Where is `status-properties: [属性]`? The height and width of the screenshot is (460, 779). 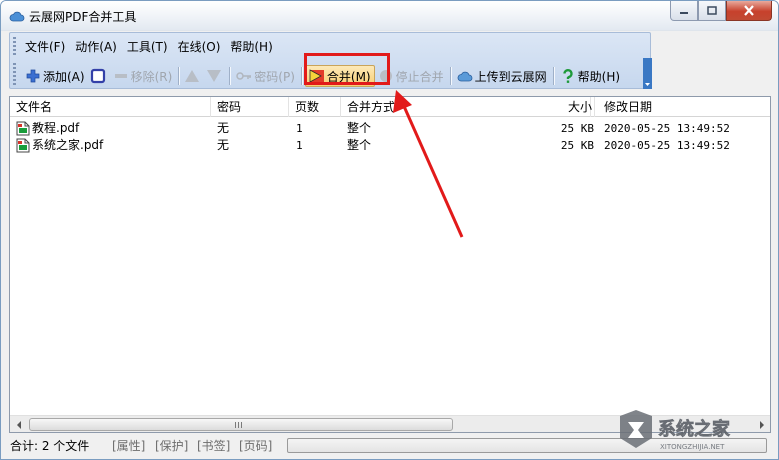 status-properties: [属性] is located at coordinates (128, 446).